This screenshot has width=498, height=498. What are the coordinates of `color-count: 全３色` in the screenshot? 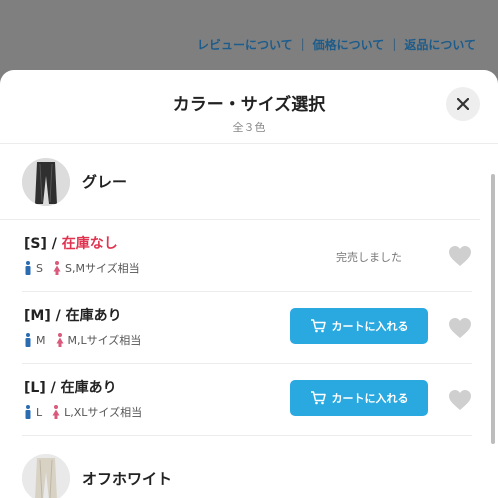 It's located at (249, 127).